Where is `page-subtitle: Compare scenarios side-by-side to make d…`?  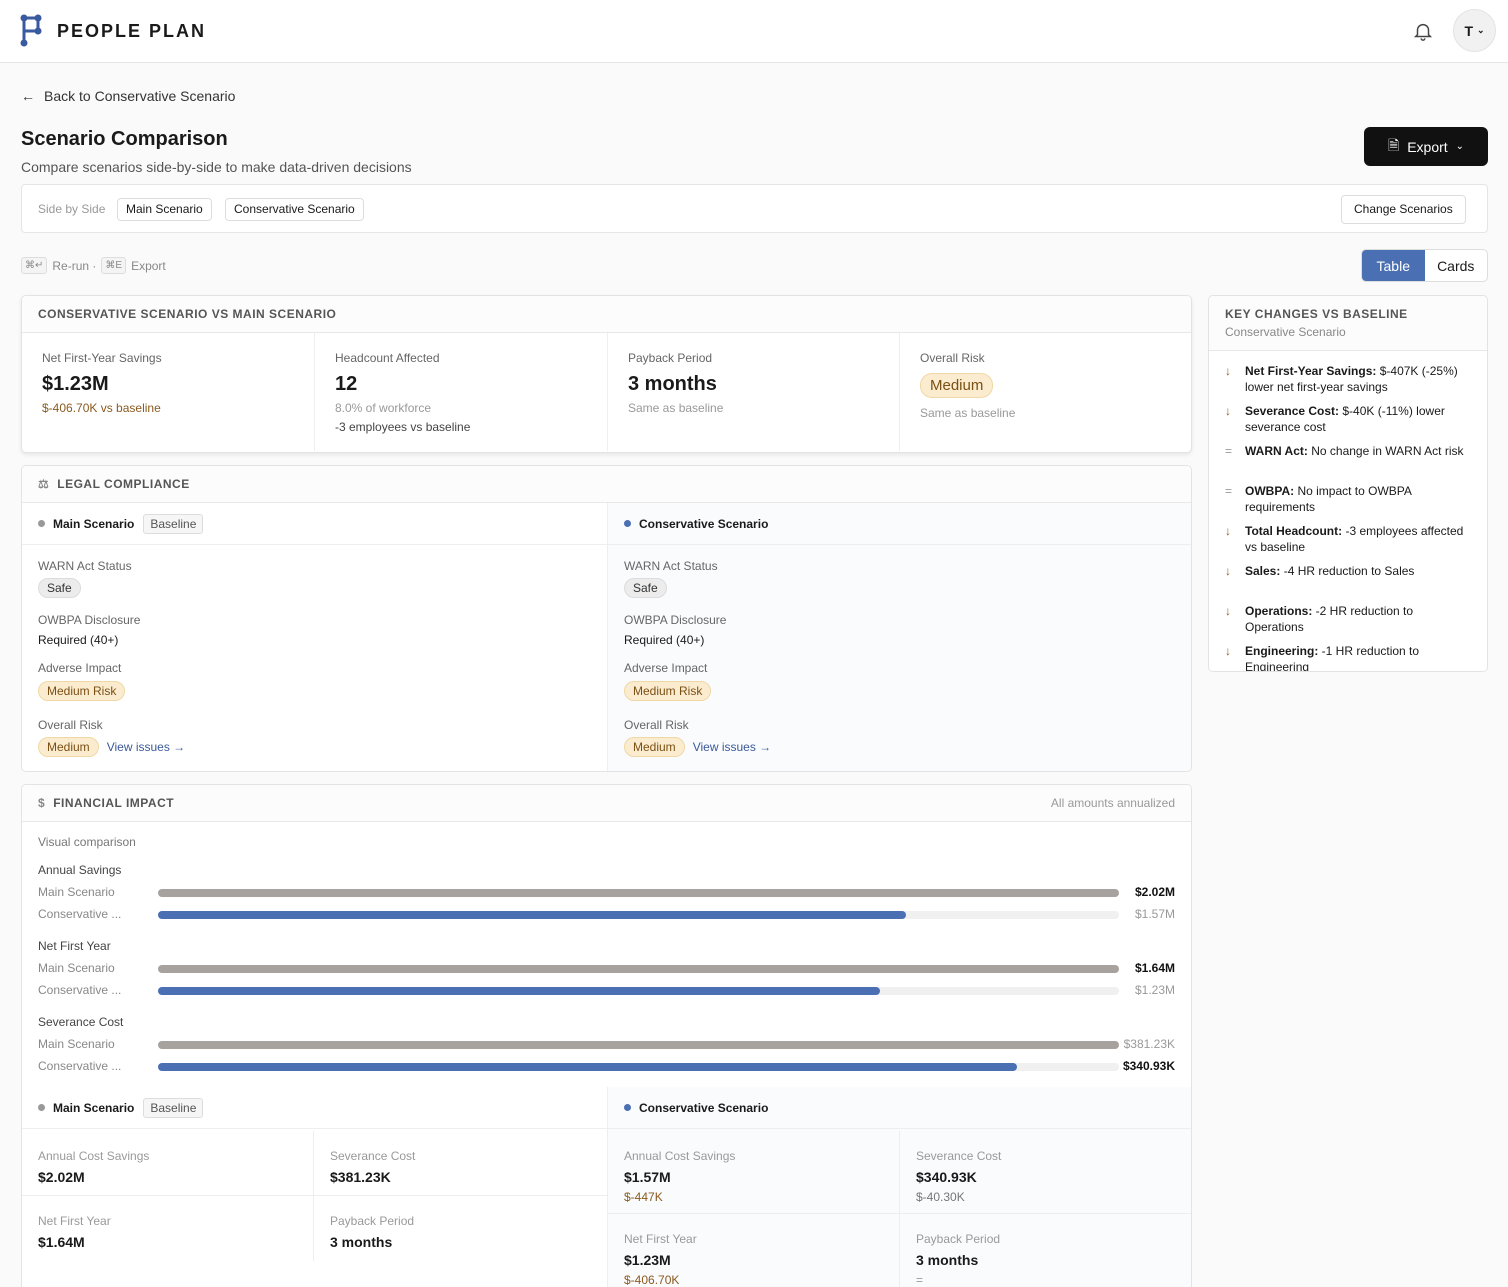 page-subtitle: Compare scenarios side-by-side to make d… is located at coordinates (216, 167).